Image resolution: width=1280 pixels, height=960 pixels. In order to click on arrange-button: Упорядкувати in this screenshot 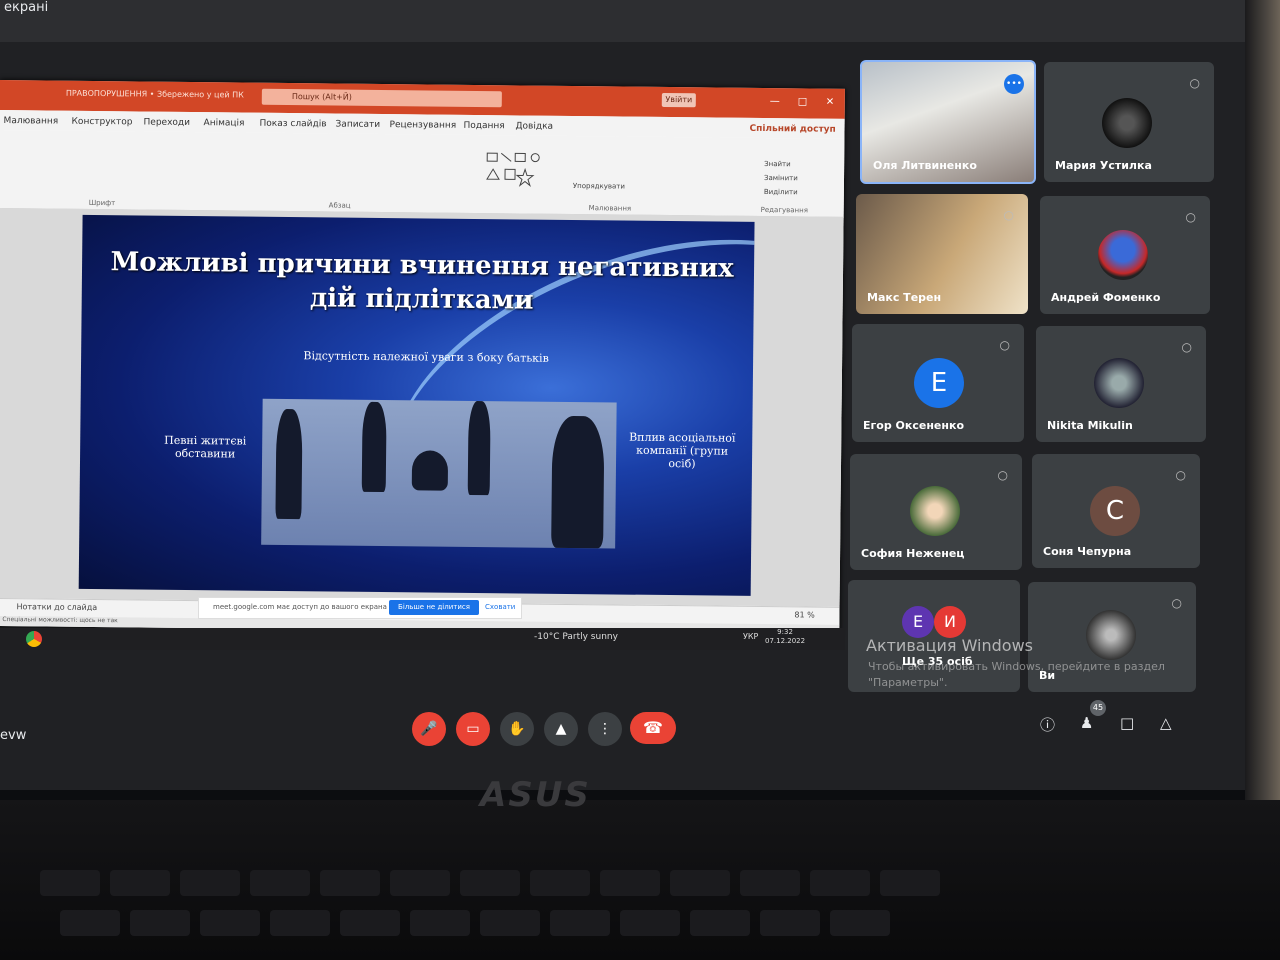, I will do `click(599, 186)`.